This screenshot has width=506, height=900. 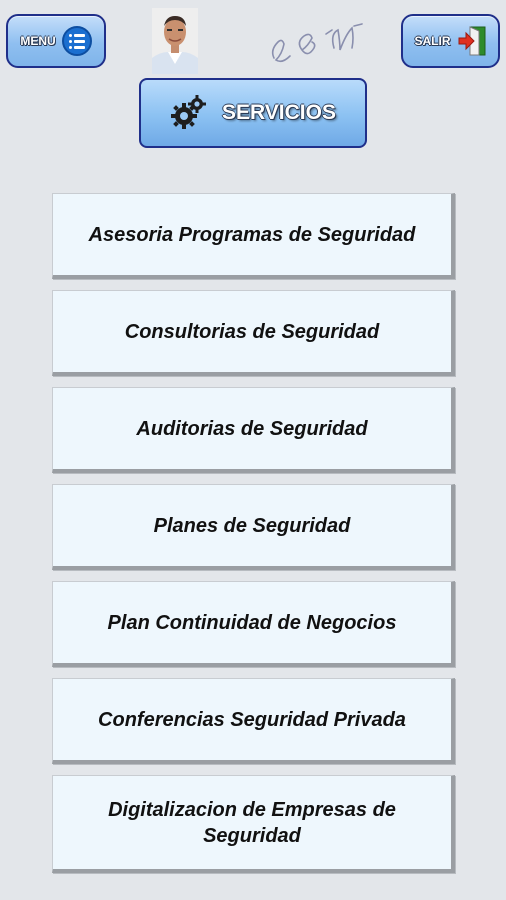 I want to click on list-icon, so click(x=76, y=41).